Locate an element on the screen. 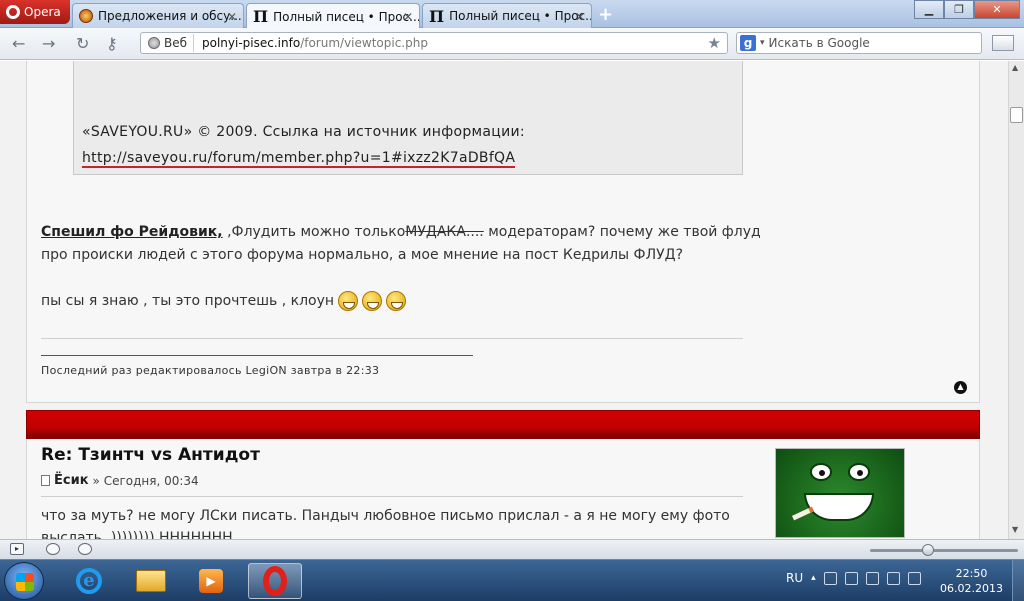 Image resolution: width=1024 pixels, height=601 pixels. system-tray: RU ▴ is located at coordinates (853, 578).